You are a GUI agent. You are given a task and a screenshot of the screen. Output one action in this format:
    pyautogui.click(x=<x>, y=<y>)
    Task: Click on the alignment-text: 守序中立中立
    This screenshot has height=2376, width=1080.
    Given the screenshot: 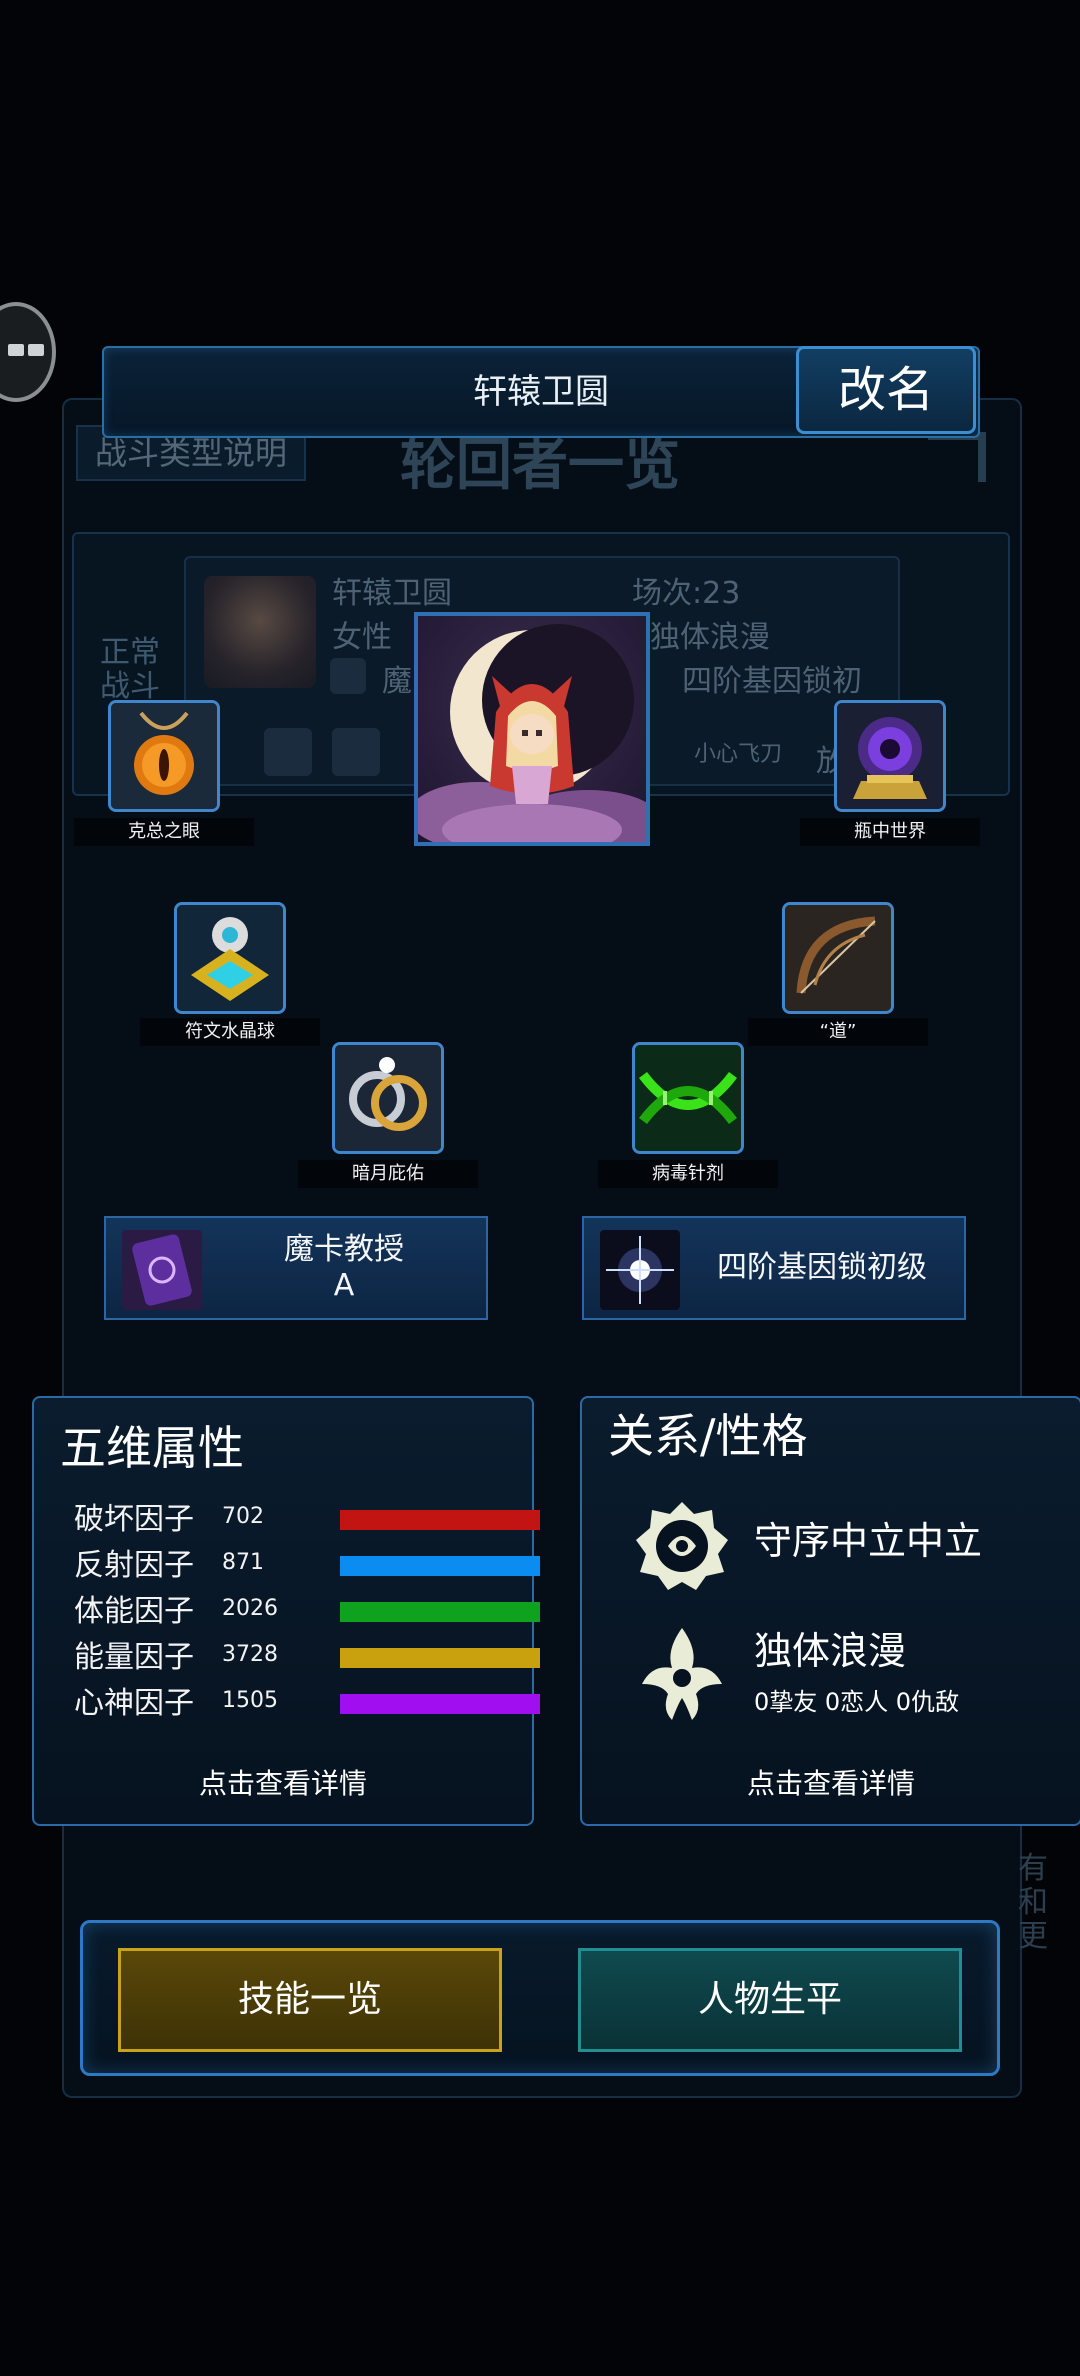 What is the action you would take?
    pyautogui.click(x=868, y=1541)
    